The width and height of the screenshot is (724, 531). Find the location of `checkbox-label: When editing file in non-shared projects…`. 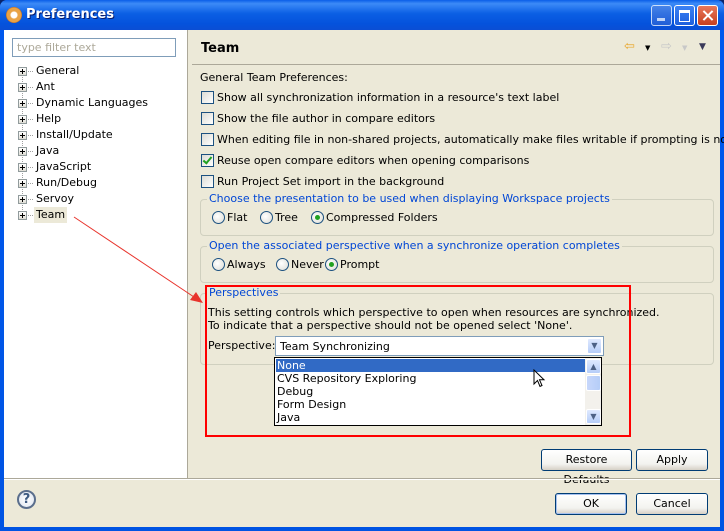

checkbox-label: When editing file in non-shared projects… is located at coordinates (470, 139).